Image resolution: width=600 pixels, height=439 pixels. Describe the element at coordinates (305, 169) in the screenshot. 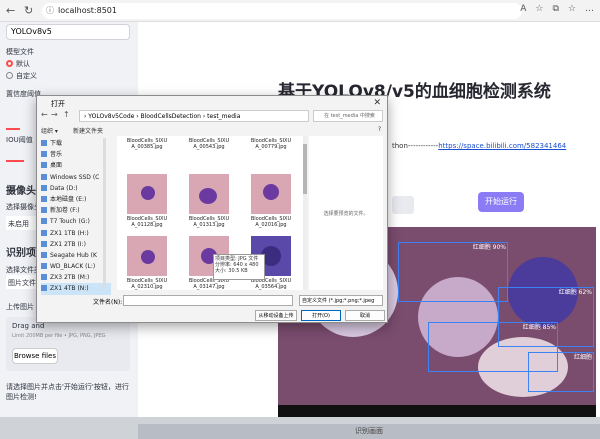

I see `scrollbar-thumb` at that location.